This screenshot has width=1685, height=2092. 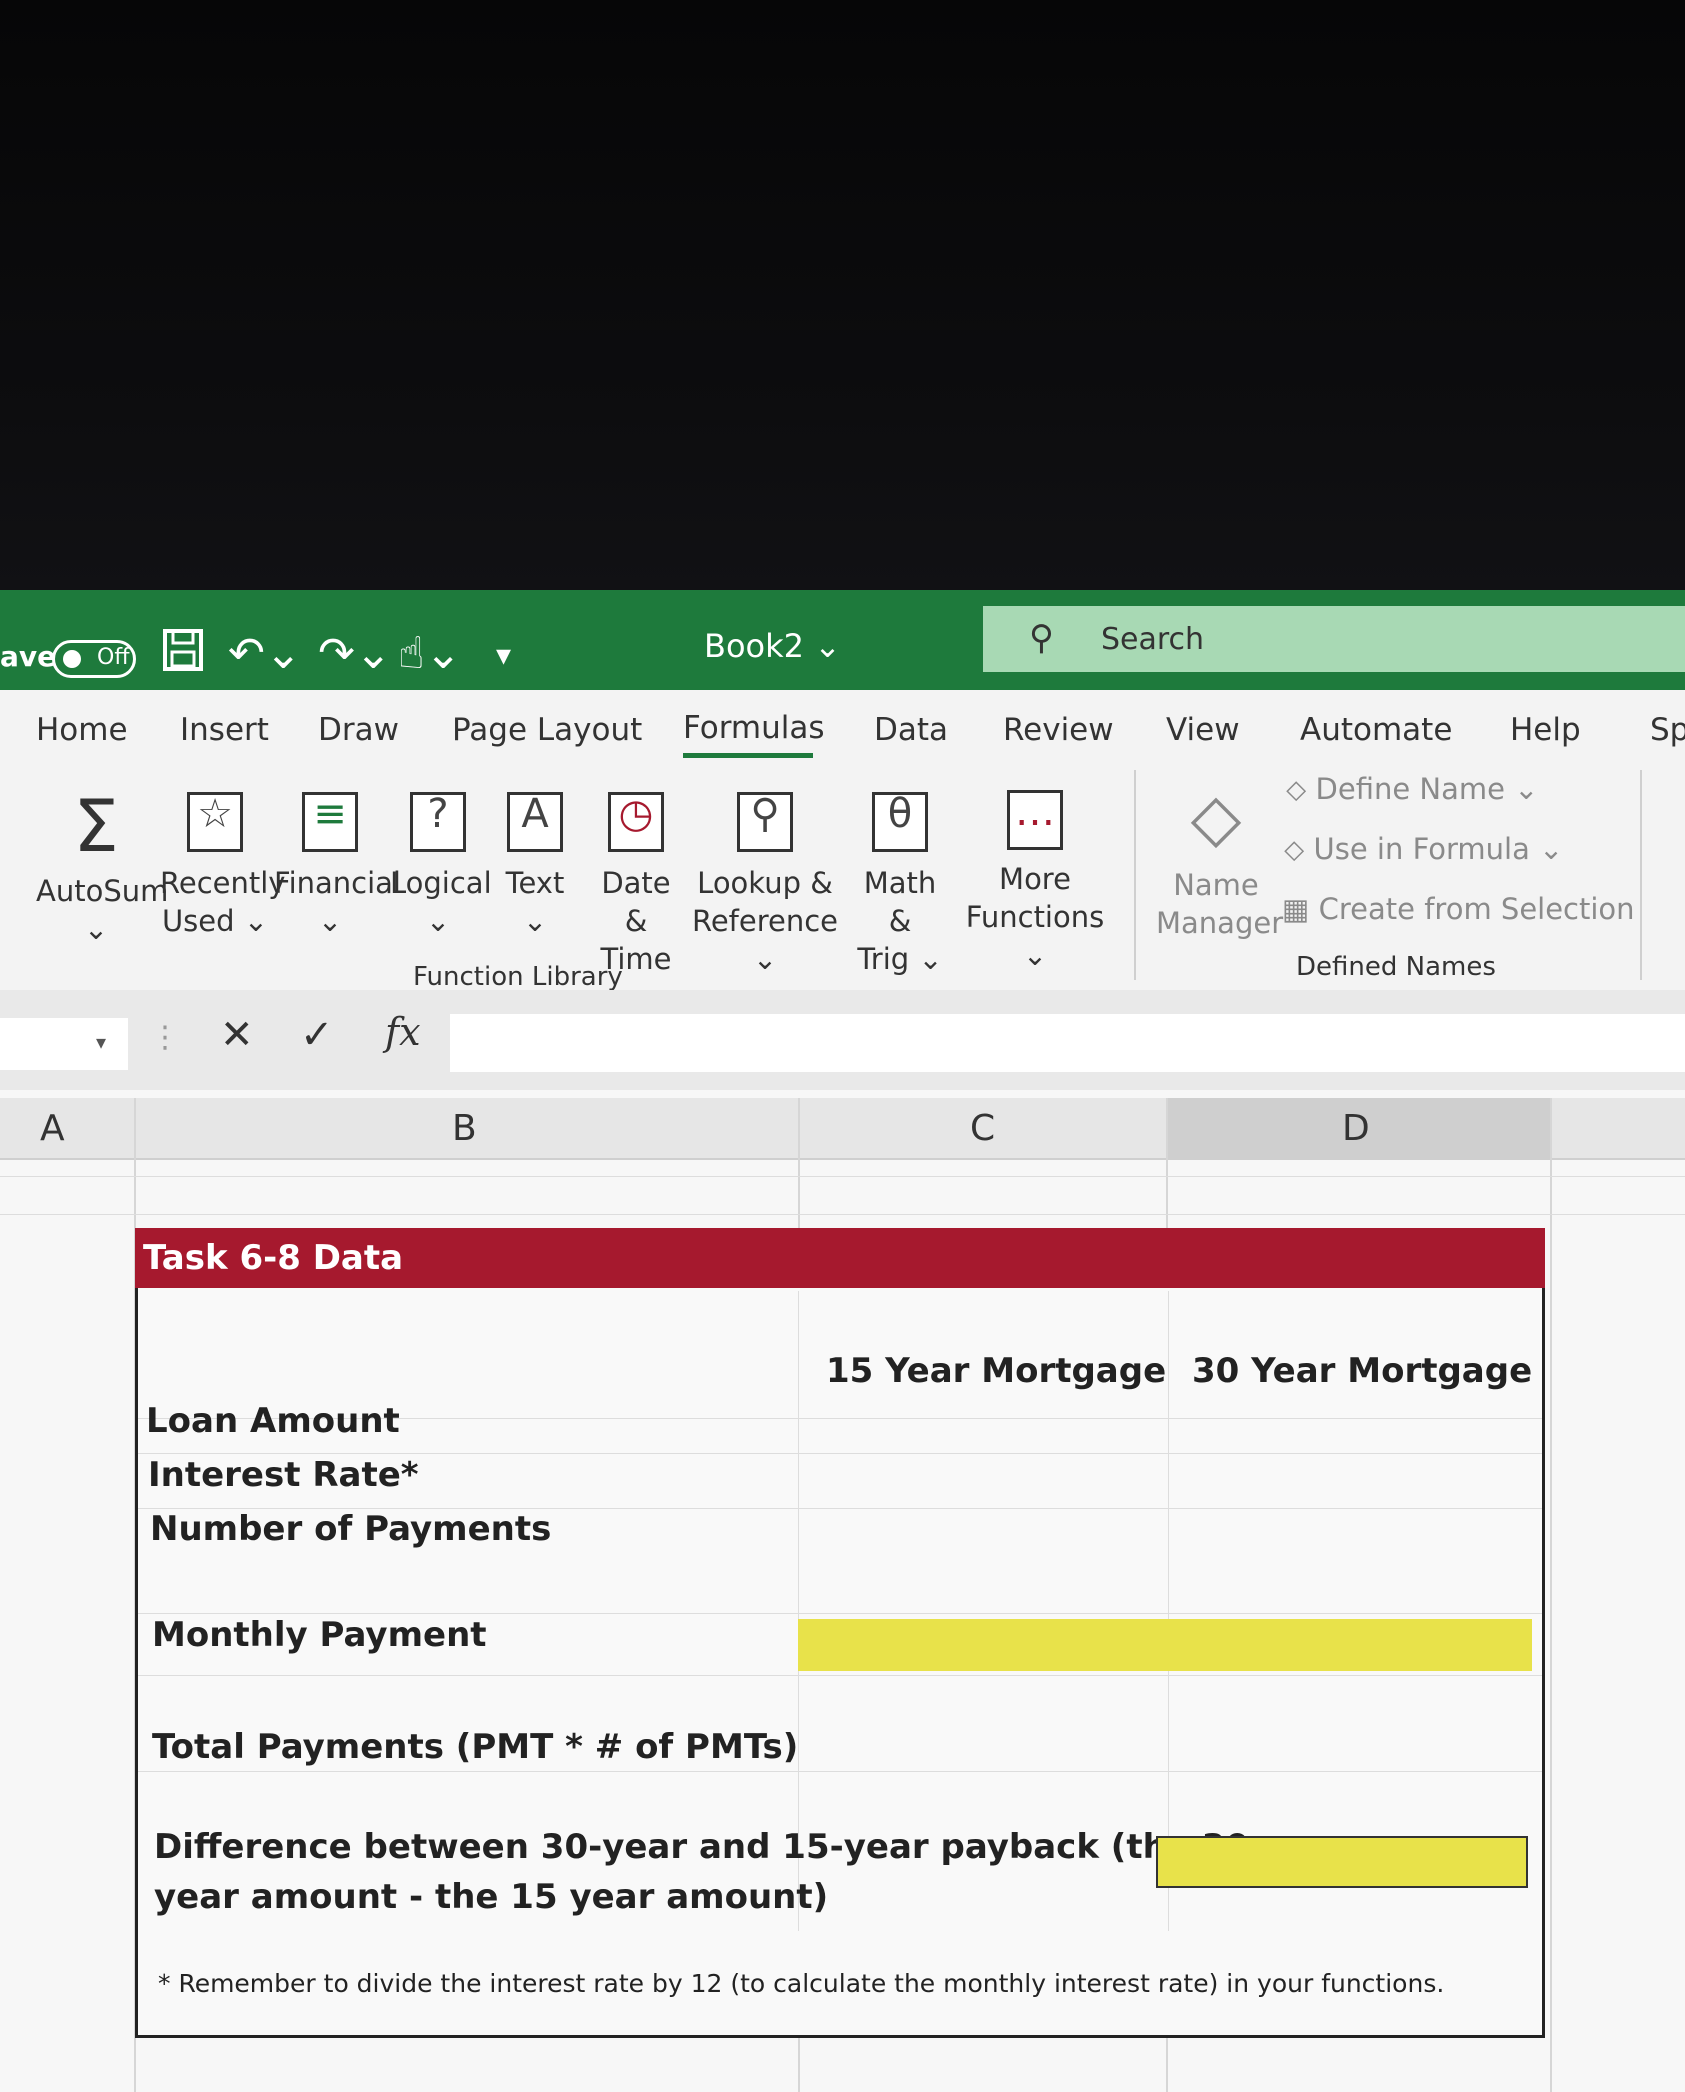 What do you see at coordinates (1153, 639) in the screenshot?
I see `search-placeholder: Search` at bounding box center [1153, 639].